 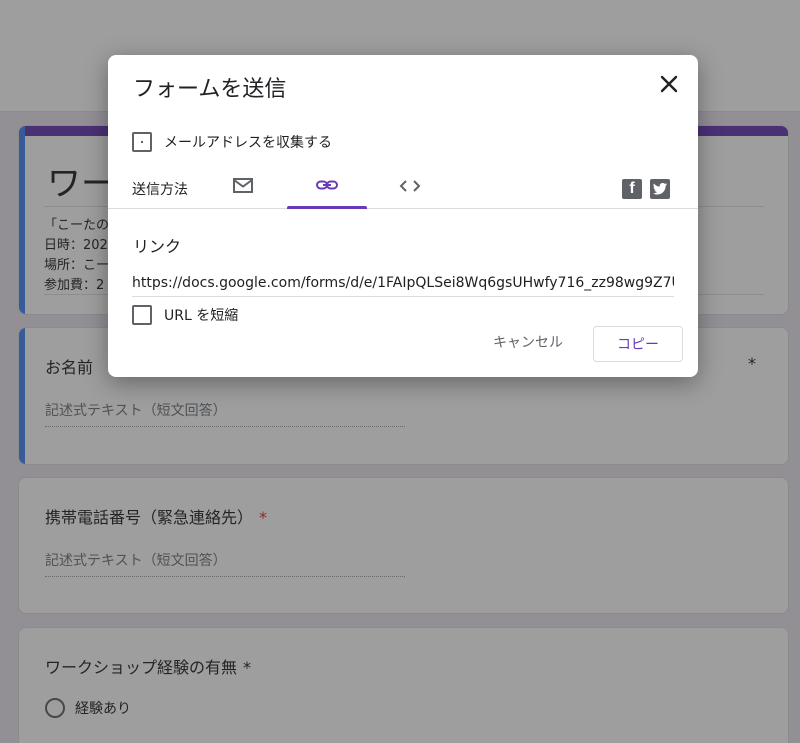 I want to click on tab-email, so click(x=243, y=190).